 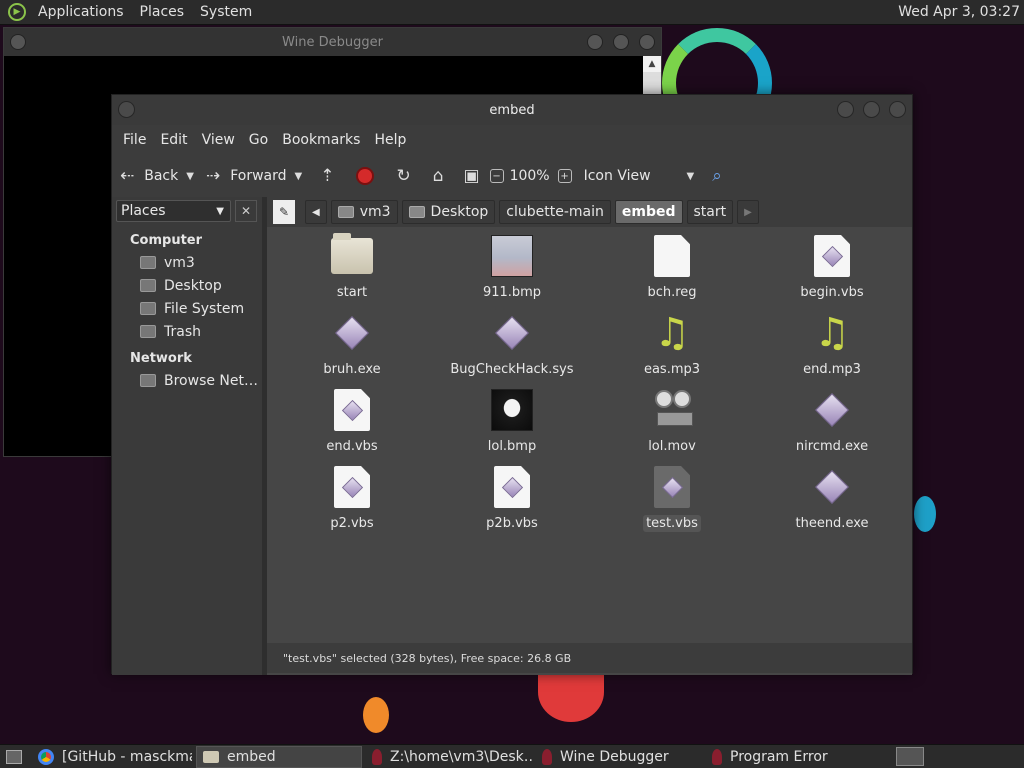 I want to click on file-item-p2-vbs: p2.vbs, so click(x=352, y=504).